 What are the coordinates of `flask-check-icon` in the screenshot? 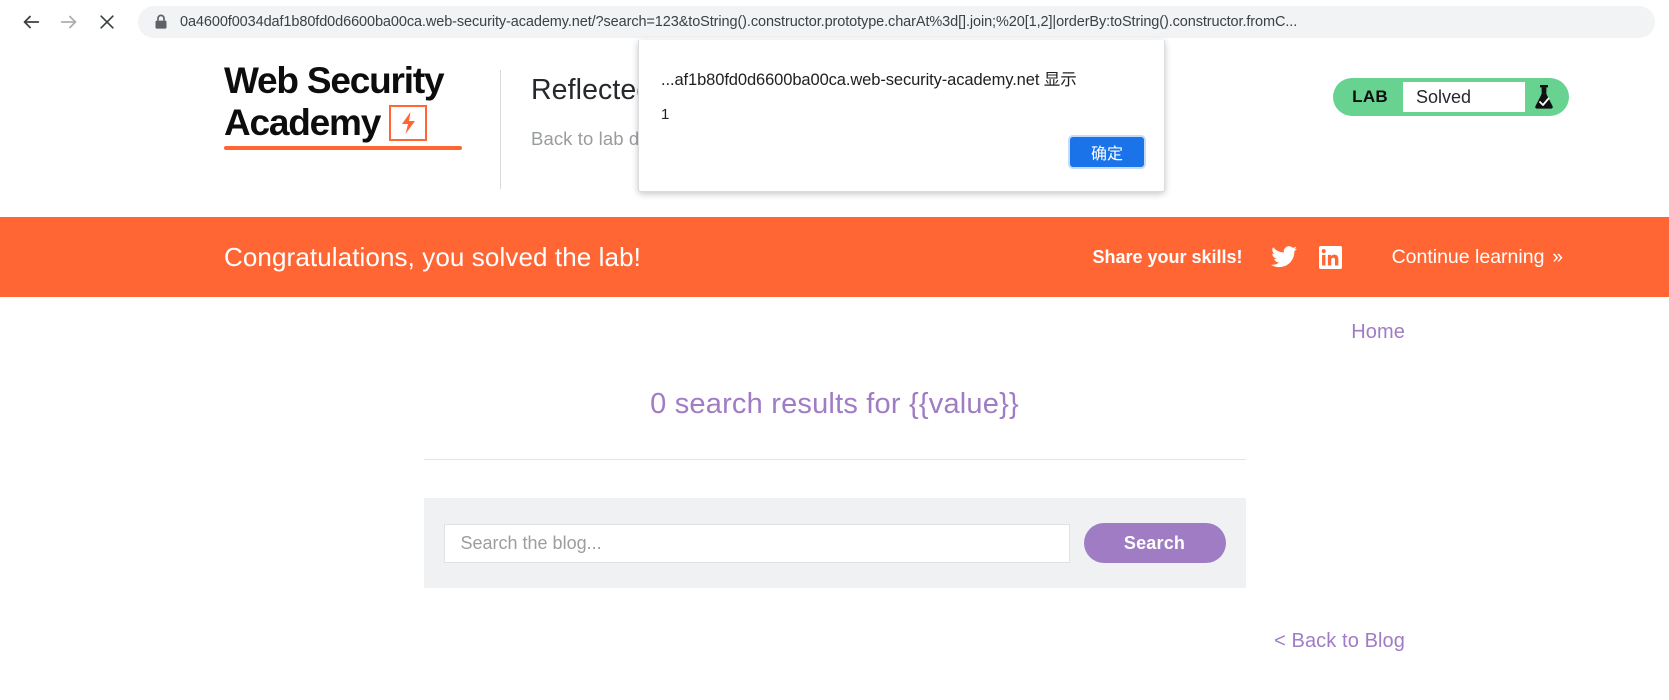 It's located at (1547, 97).